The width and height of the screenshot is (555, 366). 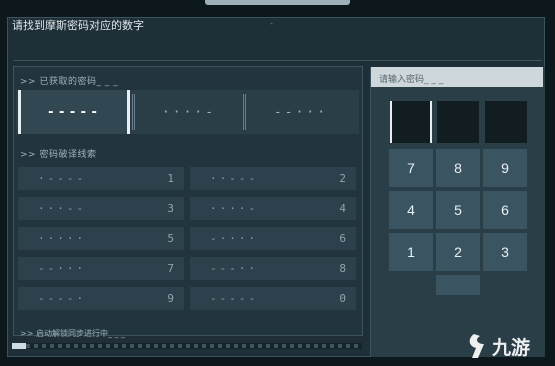 I want to click on clue-digit: 9, so click(x=170, y=298).